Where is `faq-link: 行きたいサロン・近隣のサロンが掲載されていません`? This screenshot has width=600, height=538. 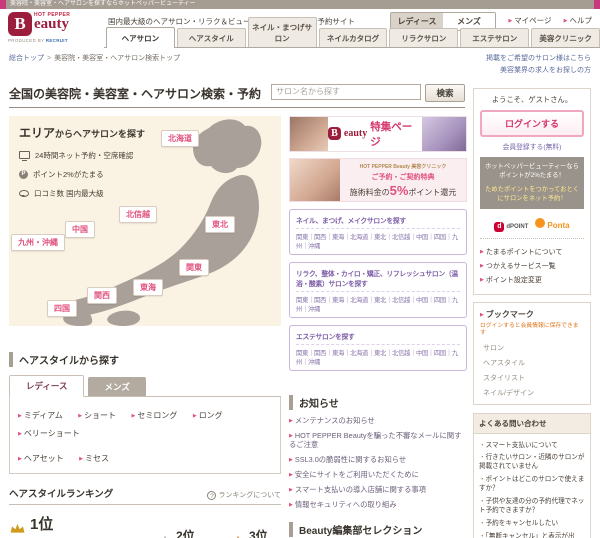
faq-link: 行きたいサロン・近隣のサロンが掲載されていません is located at coordinates (532, 463).